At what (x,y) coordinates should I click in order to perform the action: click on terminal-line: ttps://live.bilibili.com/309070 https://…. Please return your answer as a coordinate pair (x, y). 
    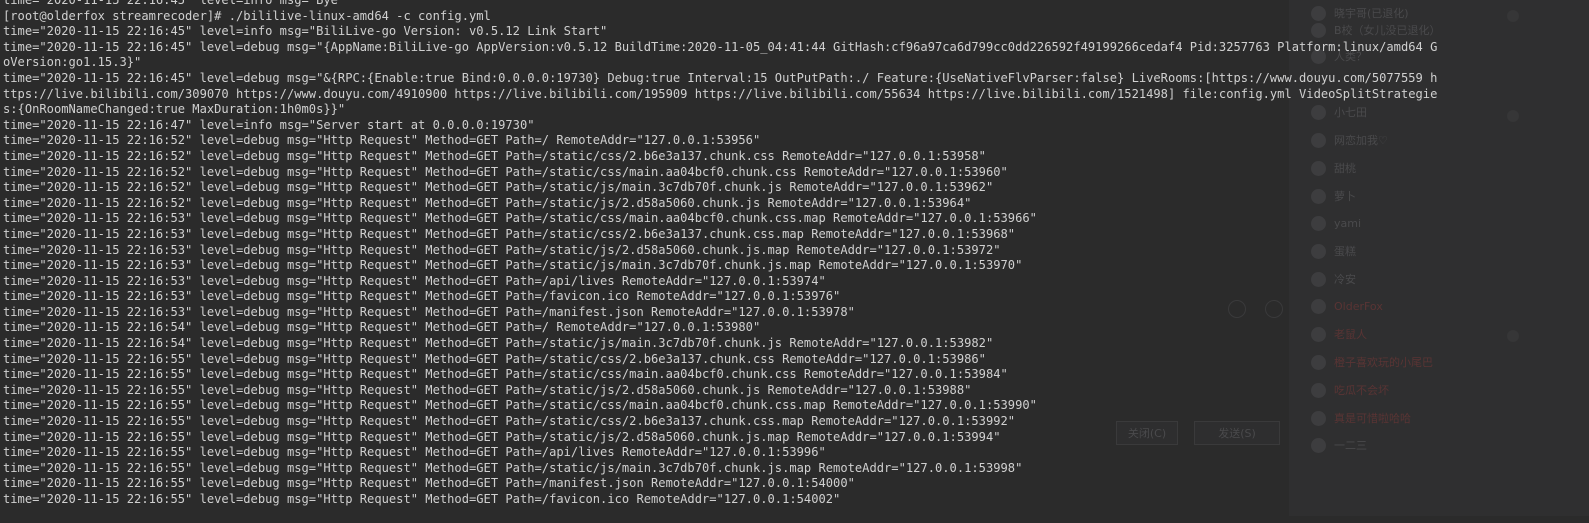
    Looking at the image, I should click on (720, 93).